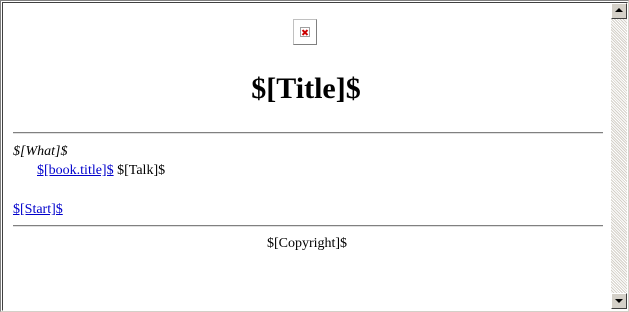  Describe the element at coordinates (75, 170) in the screenshot. I see `book-title-link: $[book.title]$` at that location.